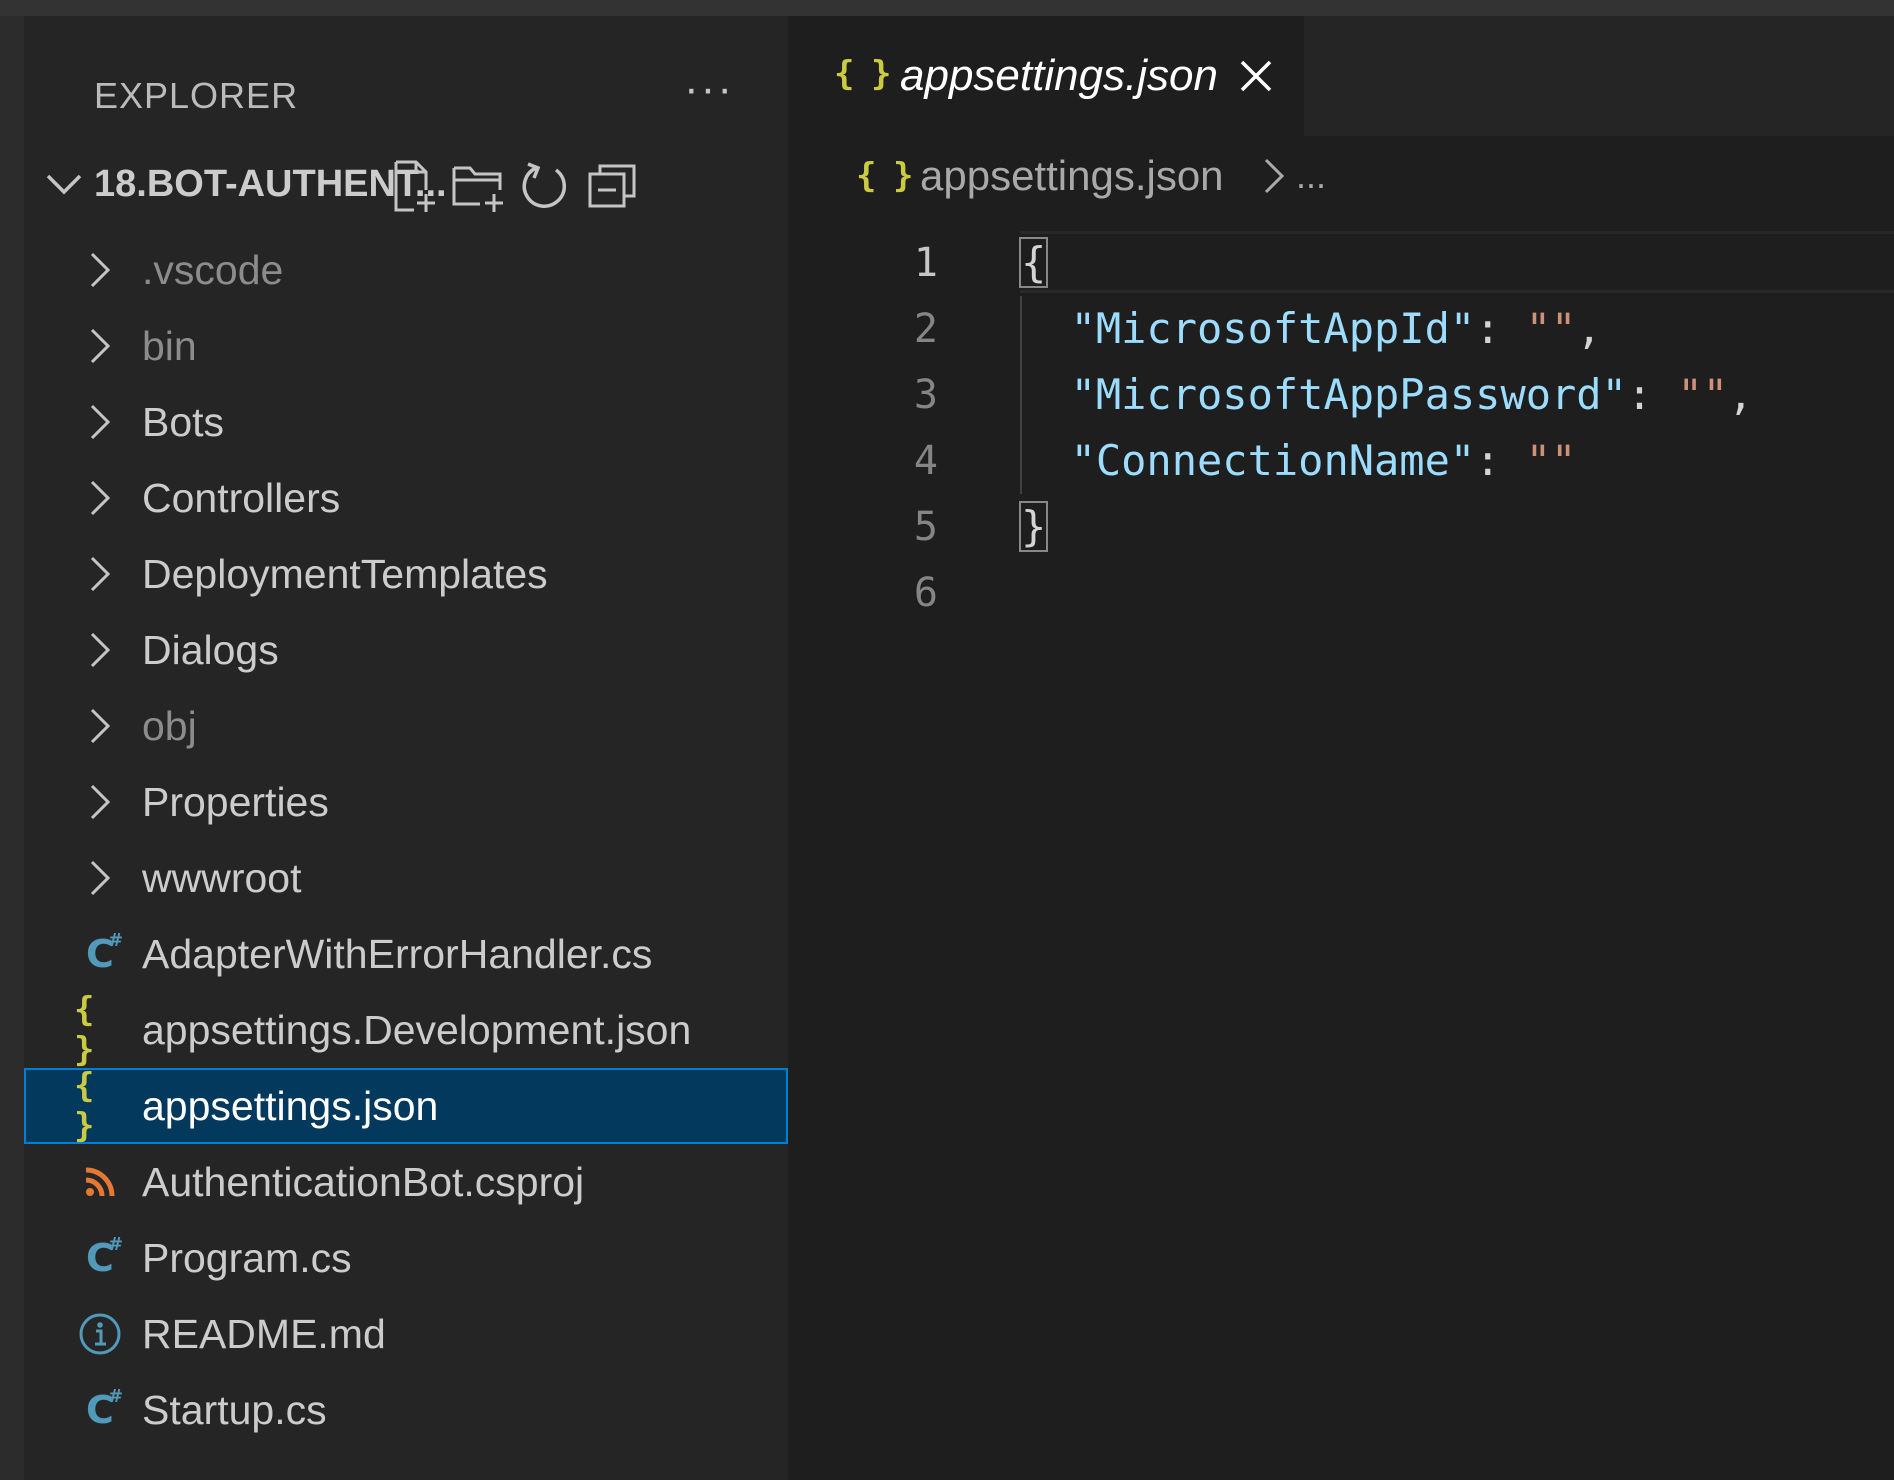  Describe the element at coordinates (1348, 394) in the screenshot. I see `json-key: "MicrosoftAppPassword"` at that location.